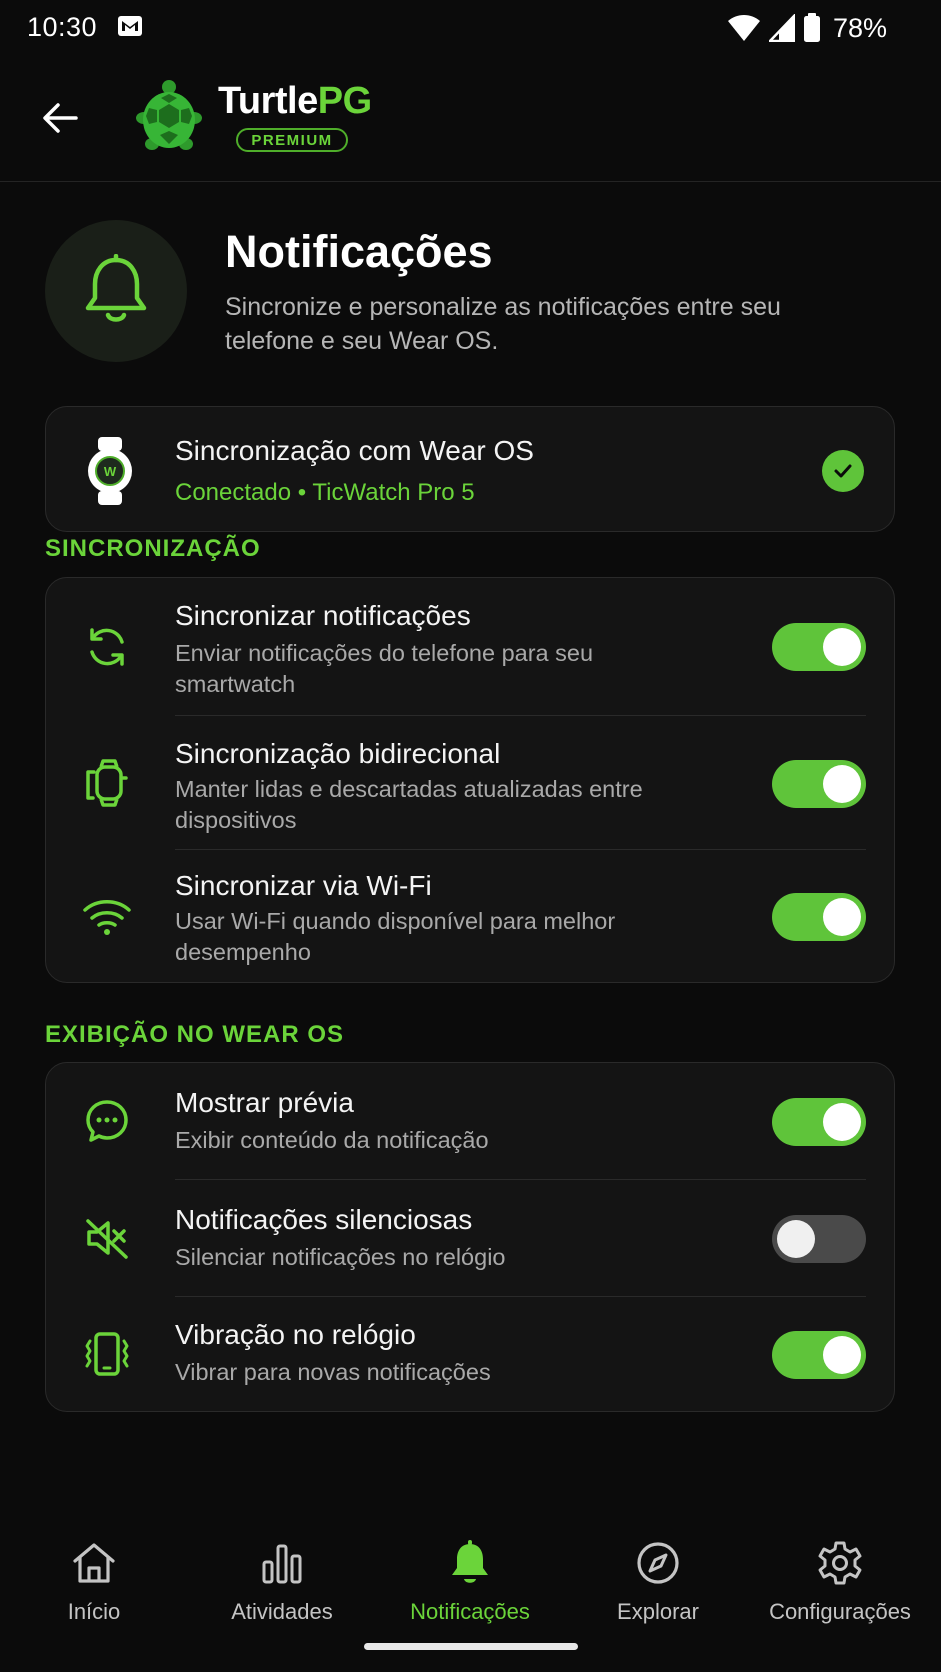 The height and width of the screenshot is (1672, 941). I want to click on setting-title: Sincronização bidirecional, so click(338, 753).